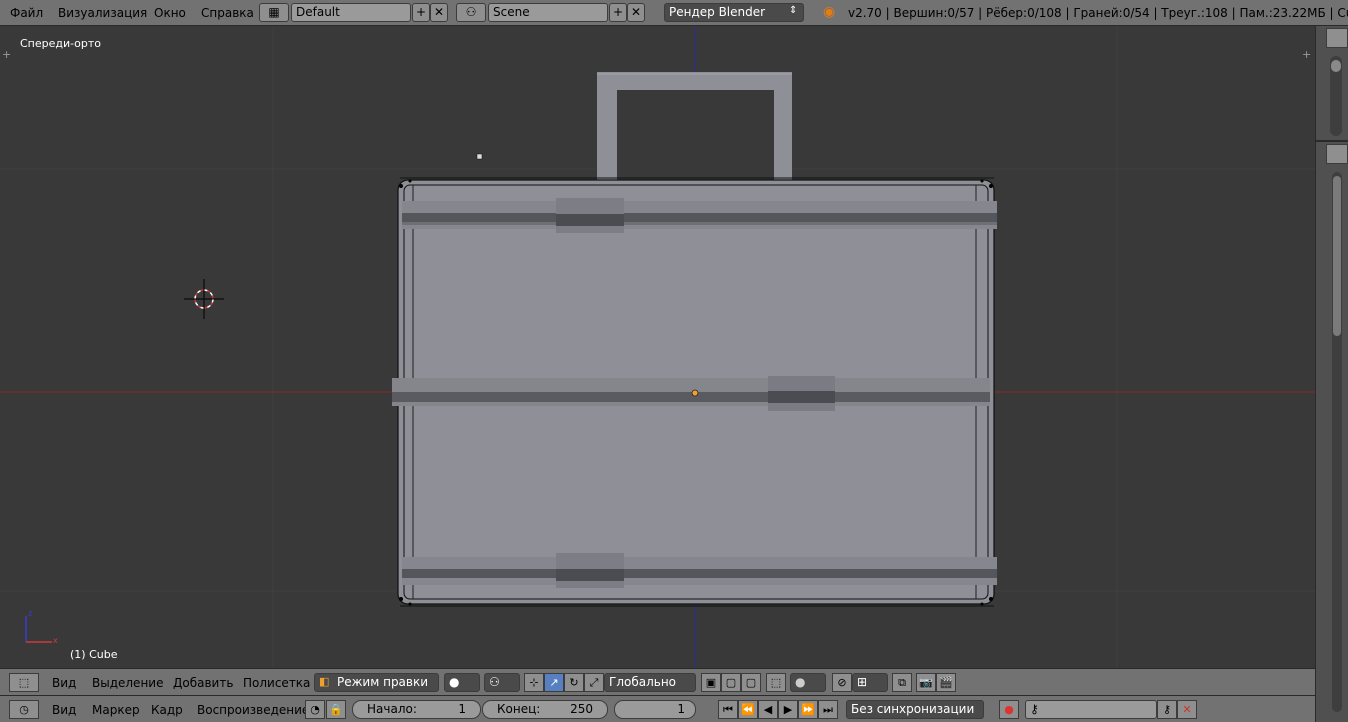 The height and width of the screenshot is (722, 1348). What do you see at coordinates (829, 12) in the screenshot?
I see `blender-logo-icon: ◉` at bounding box center [829, 12].